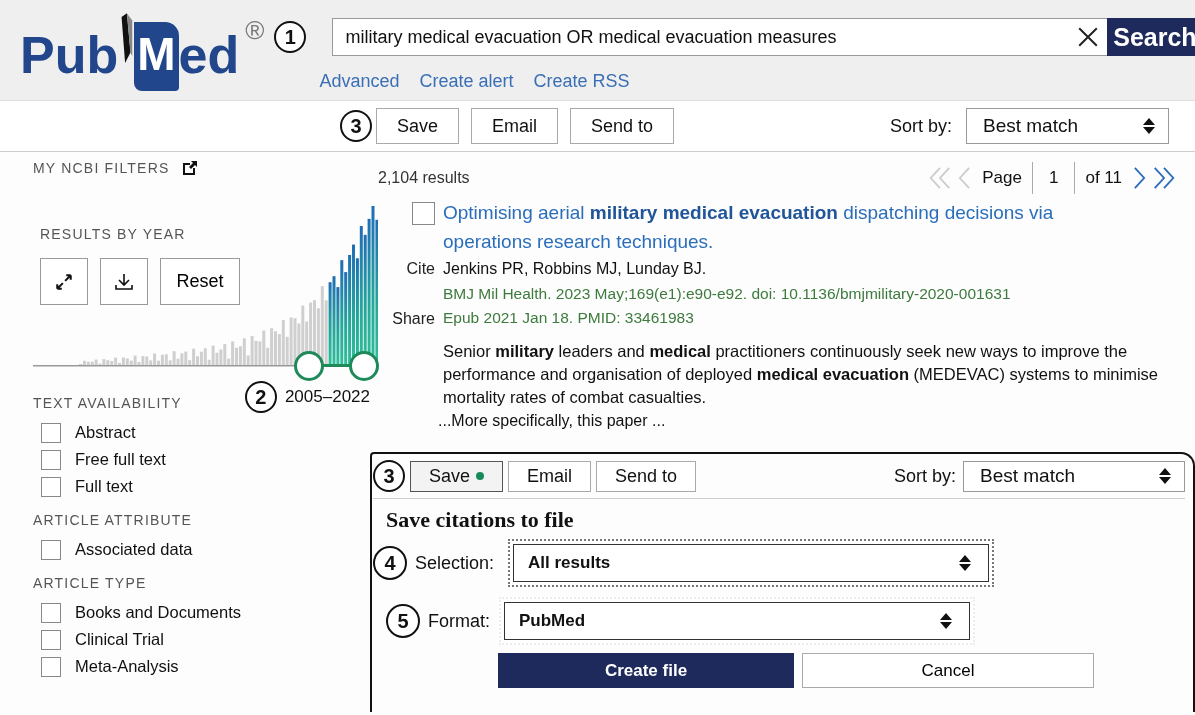 Image resolution: width=1195 pixels, height=715 pixels. What do you see at coordinates (107, 403) in the screenshot?
I see `section-heading: TEXT AVAILABILITY` at bounding box center [107, 403].